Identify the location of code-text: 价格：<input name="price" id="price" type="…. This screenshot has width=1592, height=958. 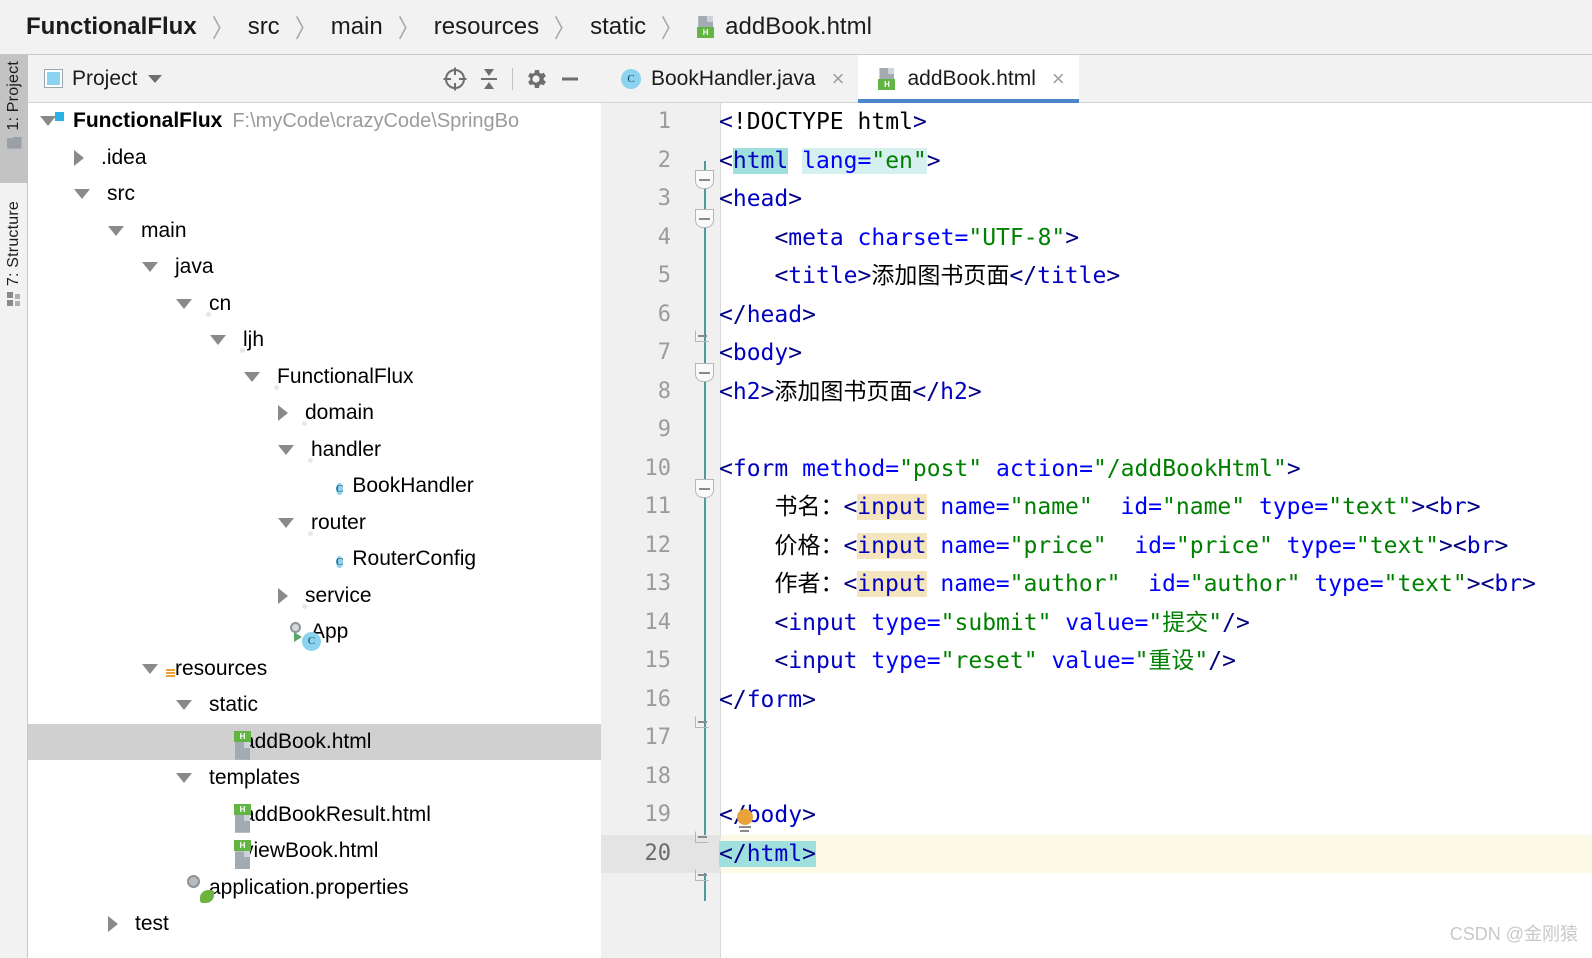
(1141, 545).